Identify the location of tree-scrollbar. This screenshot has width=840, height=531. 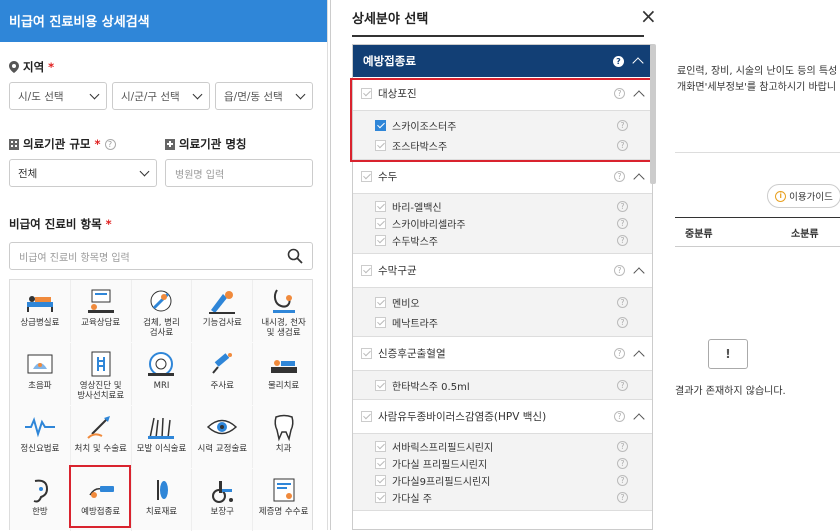
(653, 114).